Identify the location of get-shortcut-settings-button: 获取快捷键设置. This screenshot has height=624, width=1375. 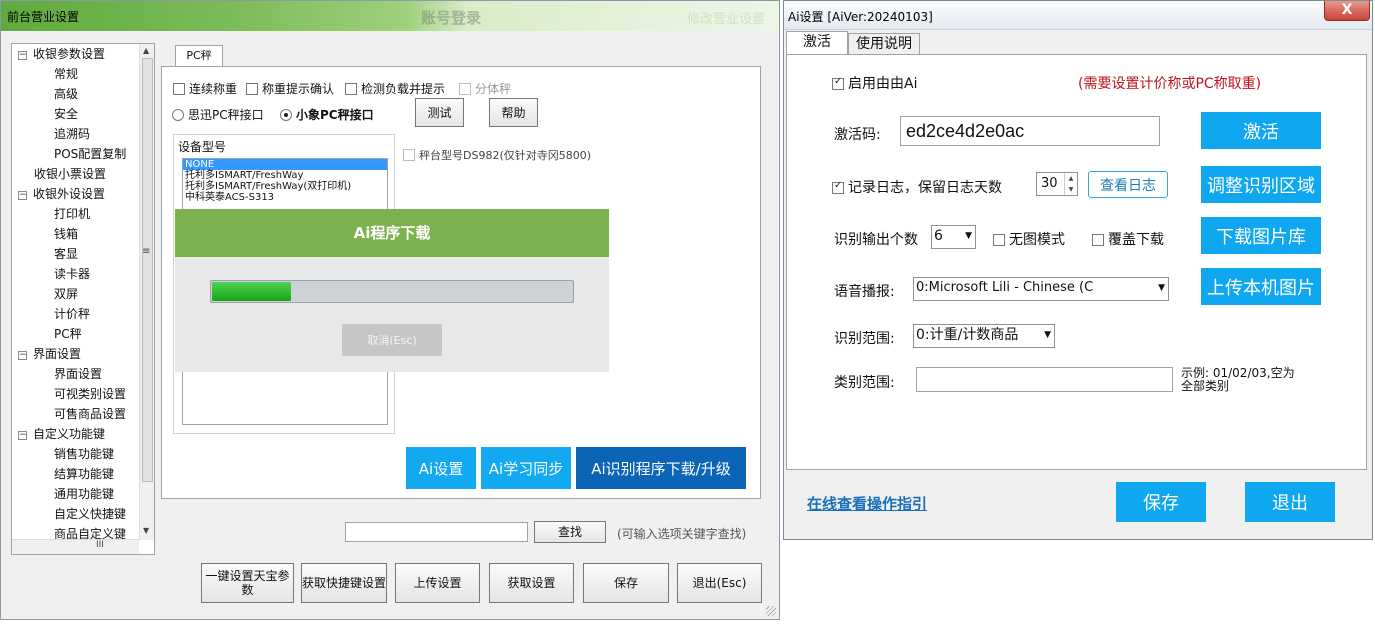
(344, 583).